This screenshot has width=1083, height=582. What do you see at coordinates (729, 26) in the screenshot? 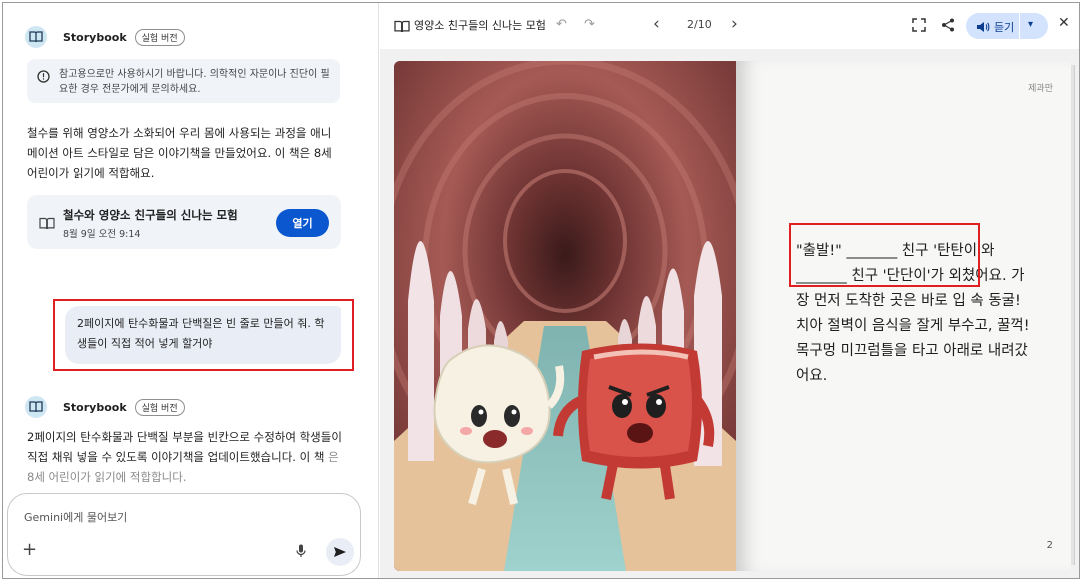
I see `viewer-toolbar: 영양소 친구들의 신나는 모험 ↶ ↷ ‹ 2/10 › 듣기 ▾ ✕` at bounding box center [729, 26].